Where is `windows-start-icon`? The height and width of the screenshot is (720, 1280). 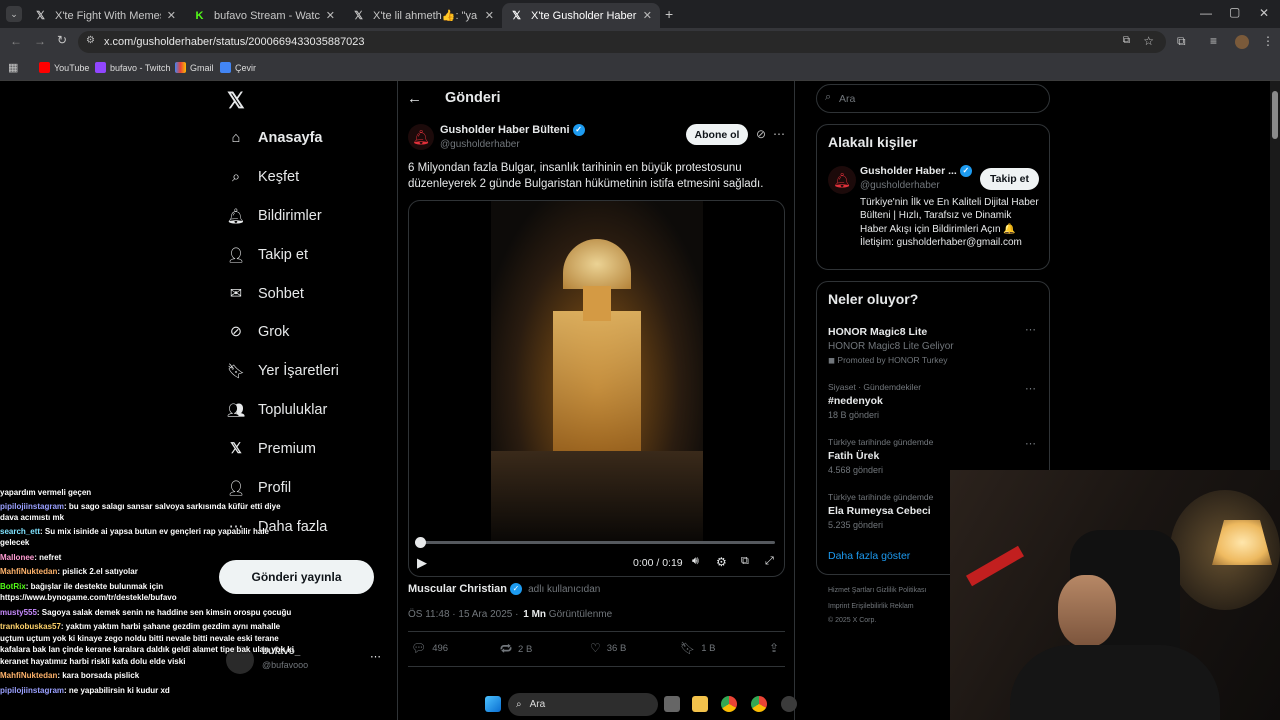 windows-start-icon is located at coordinates (493, 704).